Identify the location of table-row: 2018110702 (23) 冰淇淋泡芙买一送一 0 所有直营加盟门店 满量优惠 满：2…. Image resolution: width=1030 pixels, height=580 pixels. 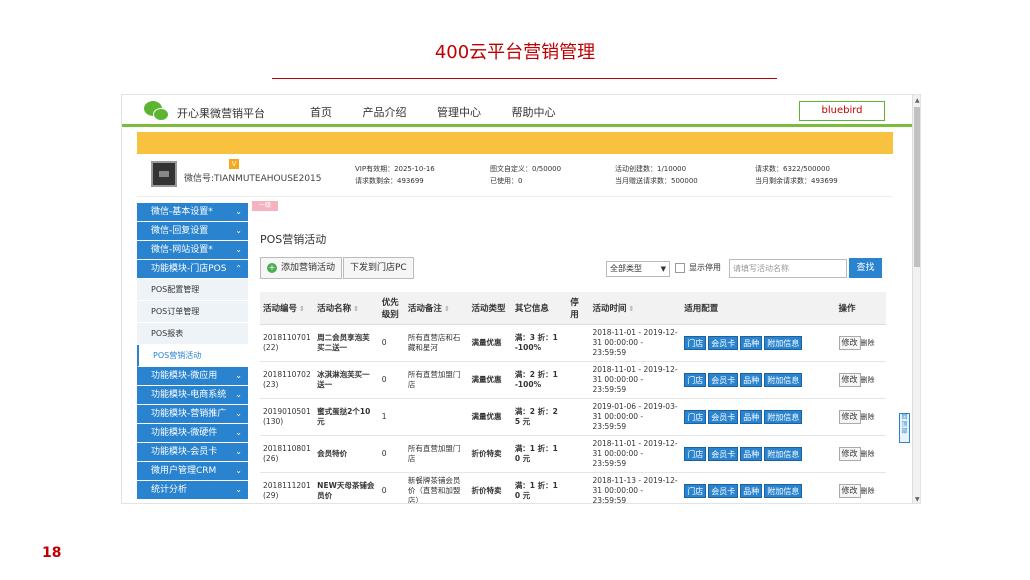
(573, 380).